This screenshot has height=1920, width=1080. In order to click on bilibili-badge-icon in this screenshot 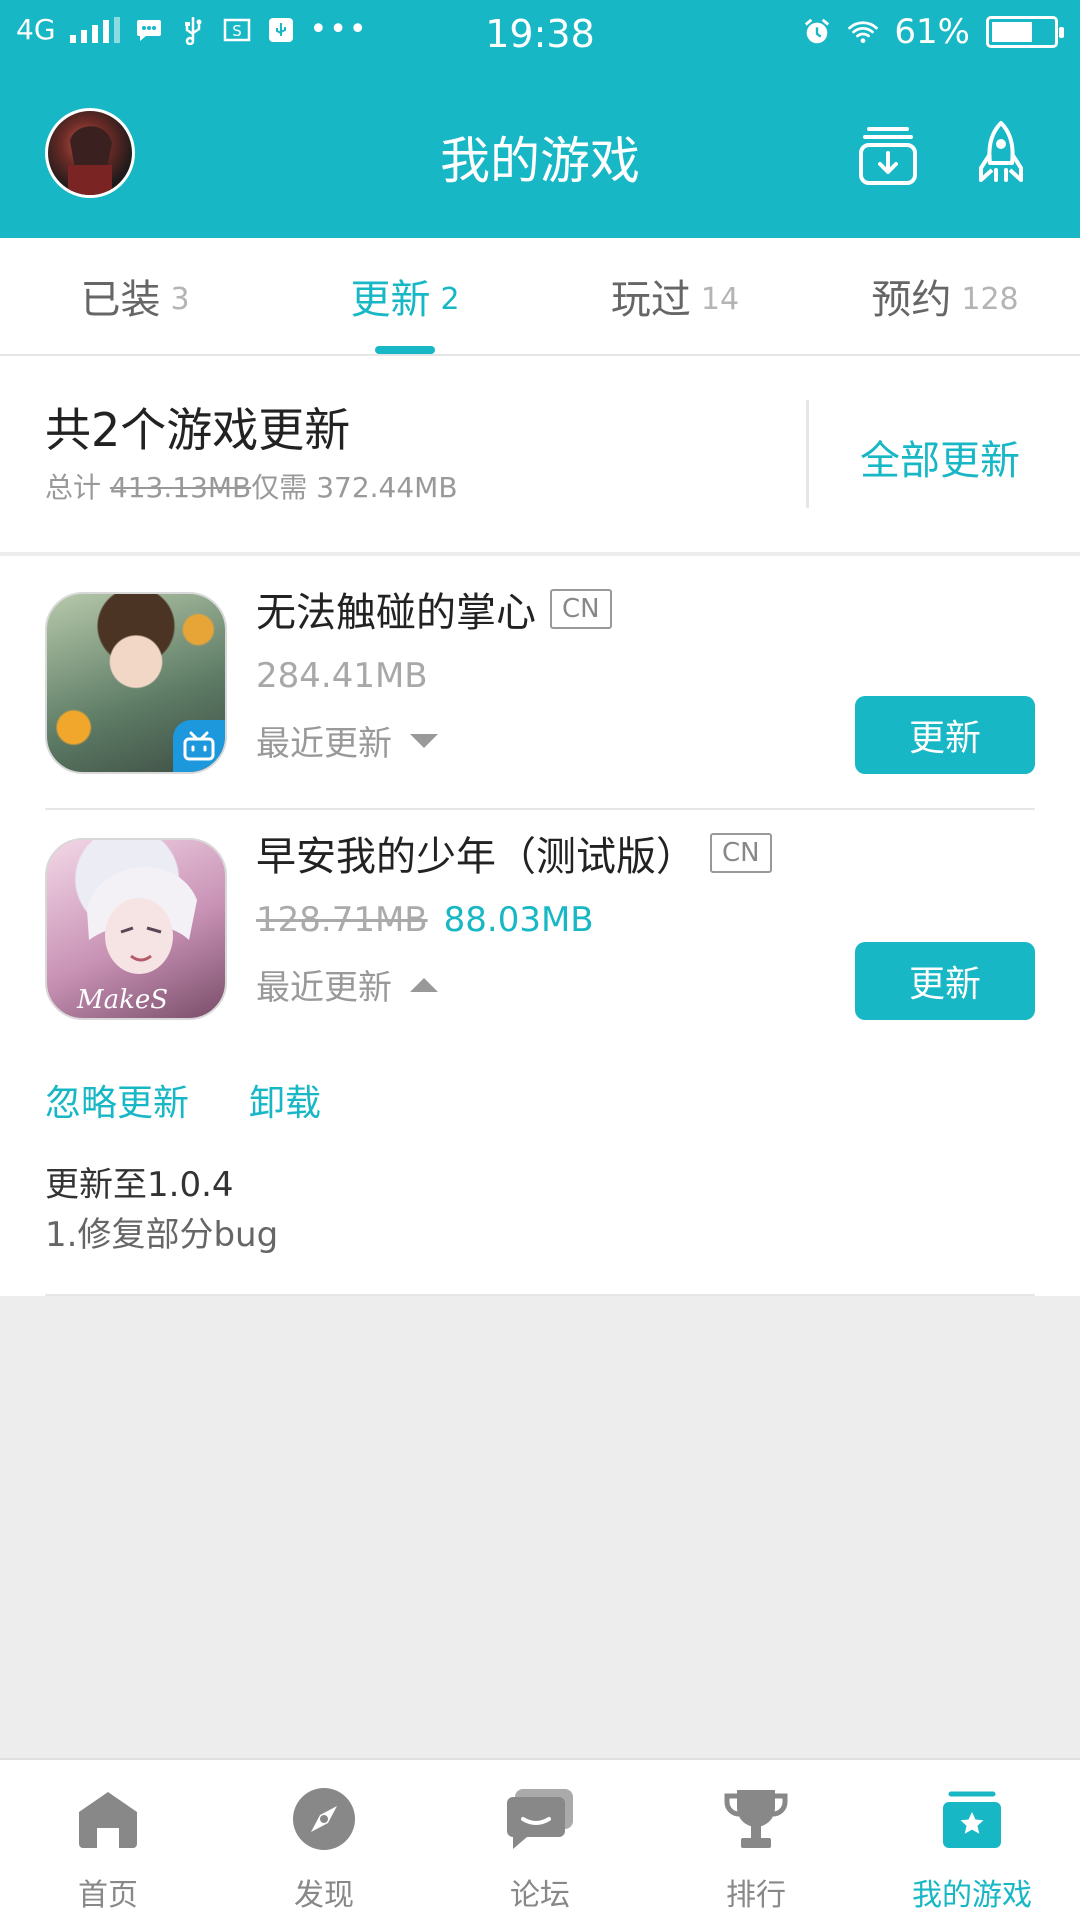, I will do `click(199, 746)`.